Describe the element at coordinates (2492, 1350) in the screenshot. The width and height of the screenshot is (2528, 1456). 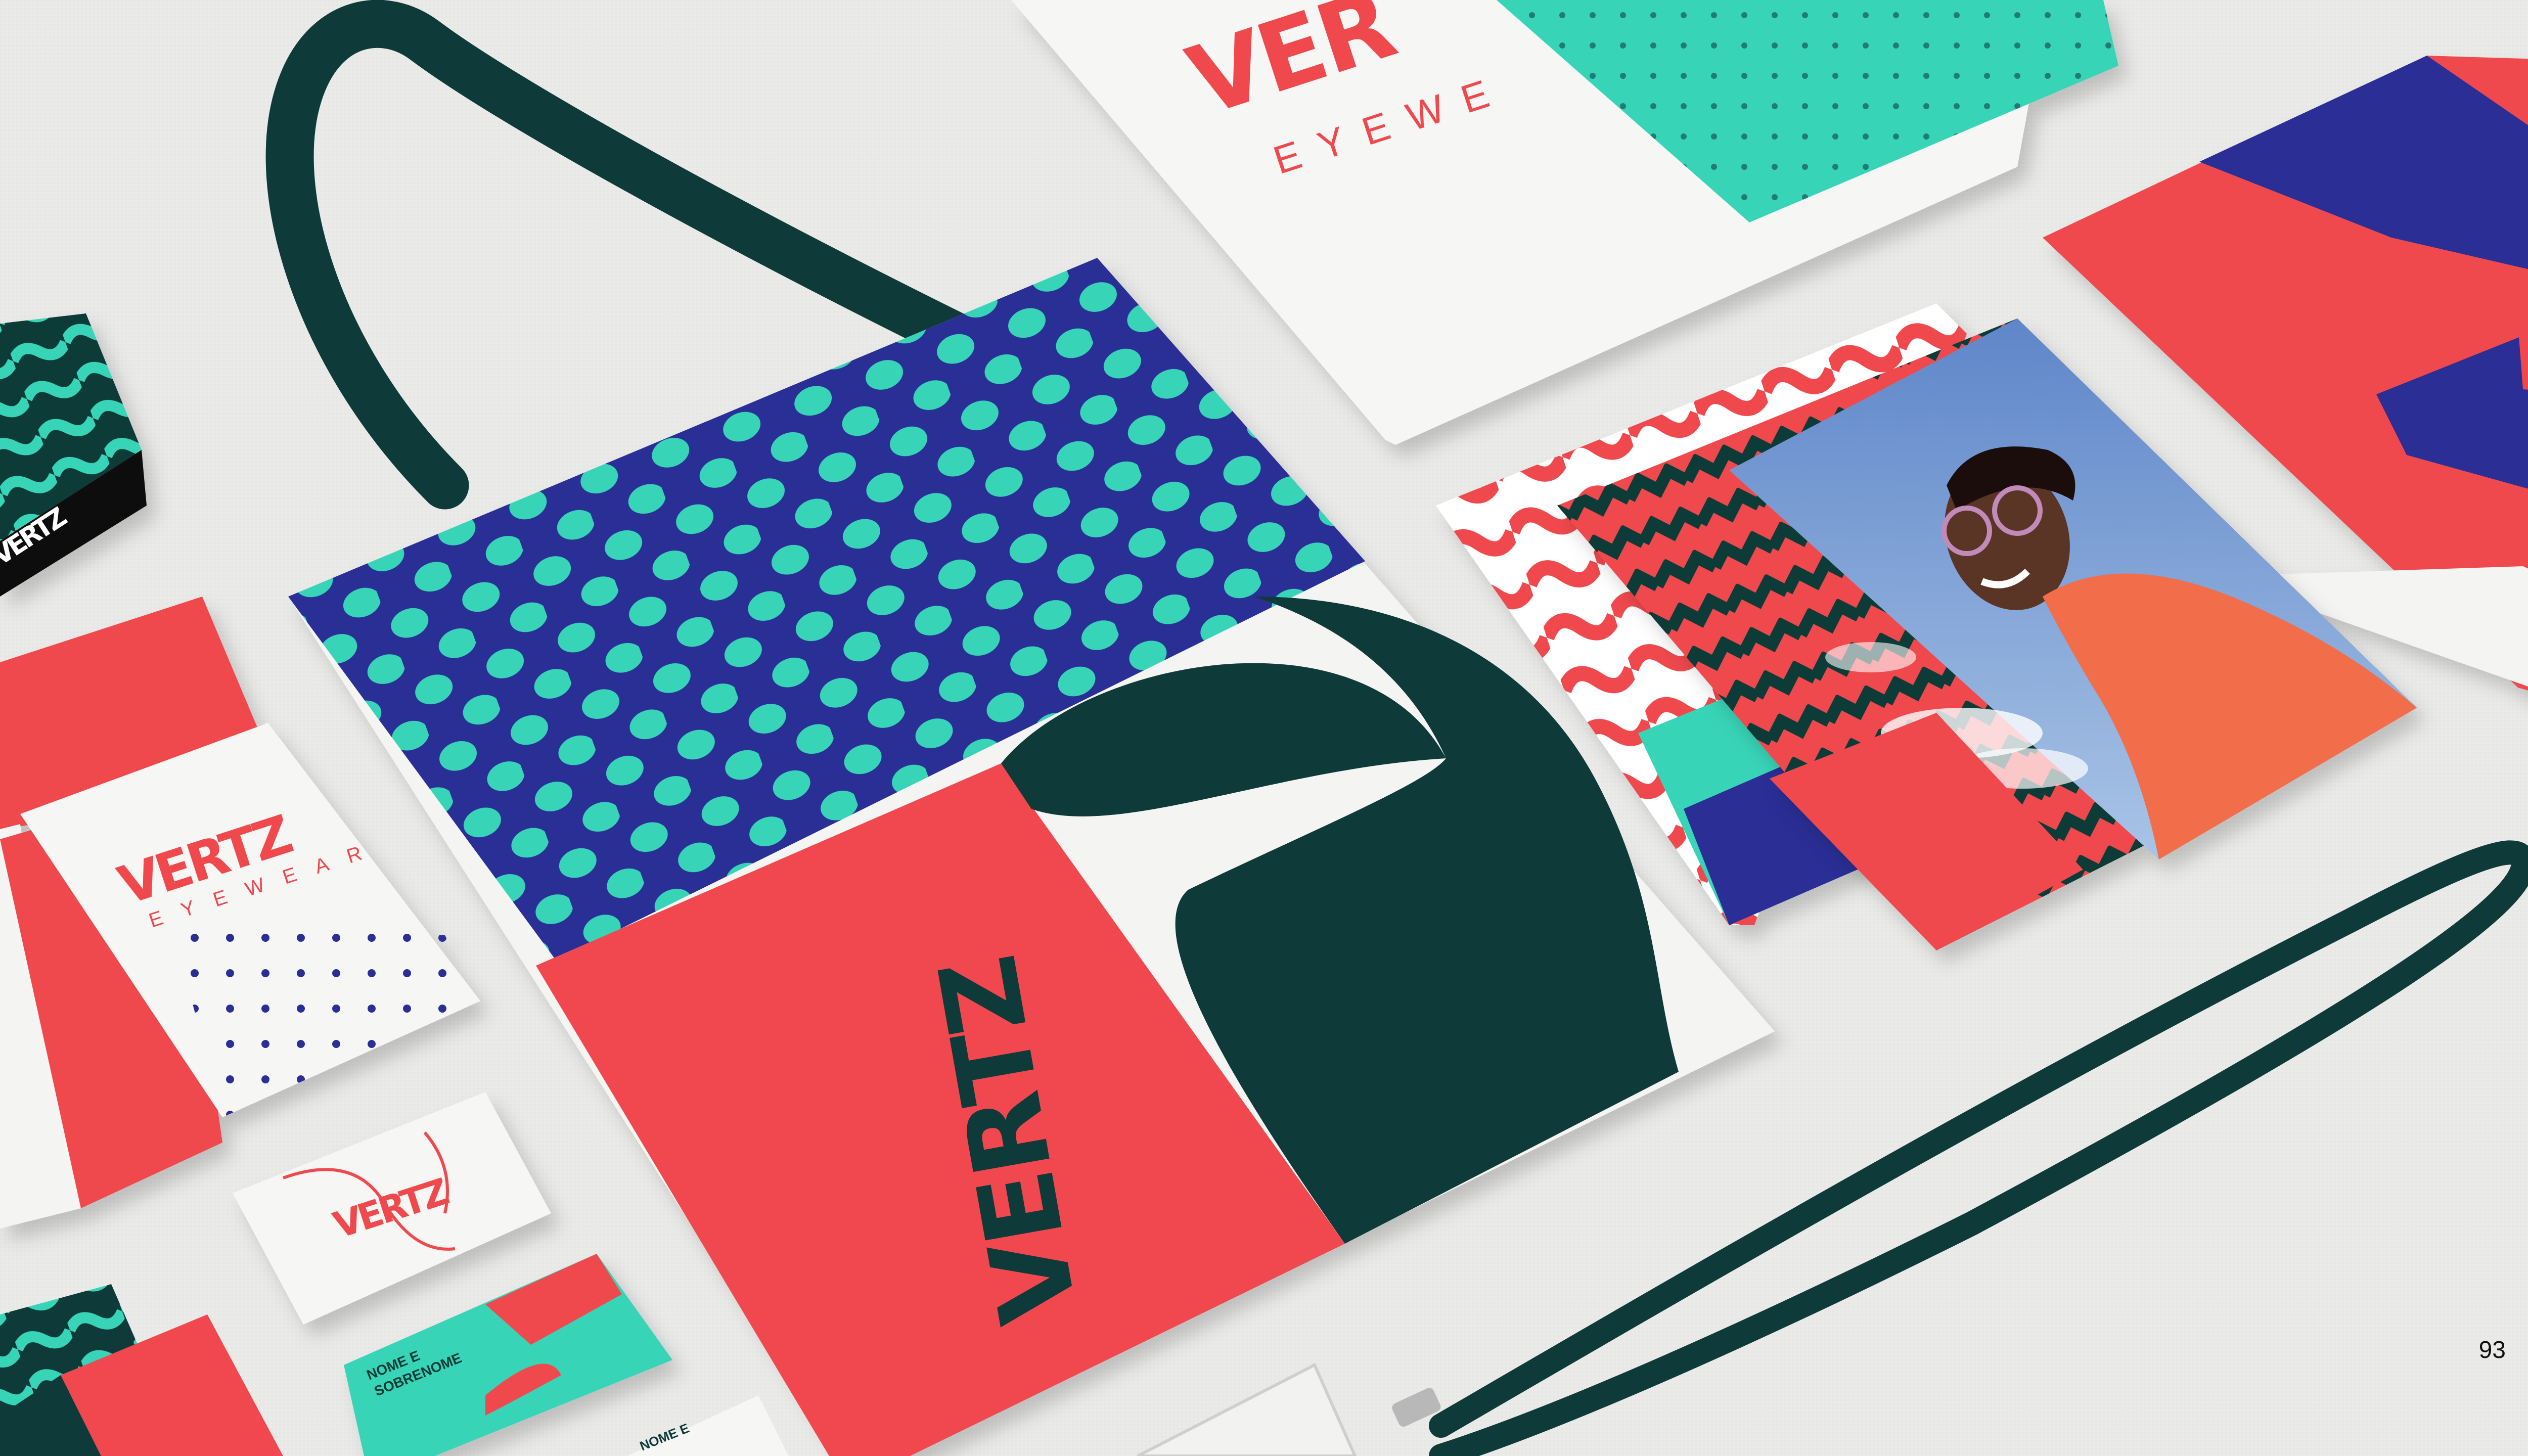
I see `page-number: 93` at that location.